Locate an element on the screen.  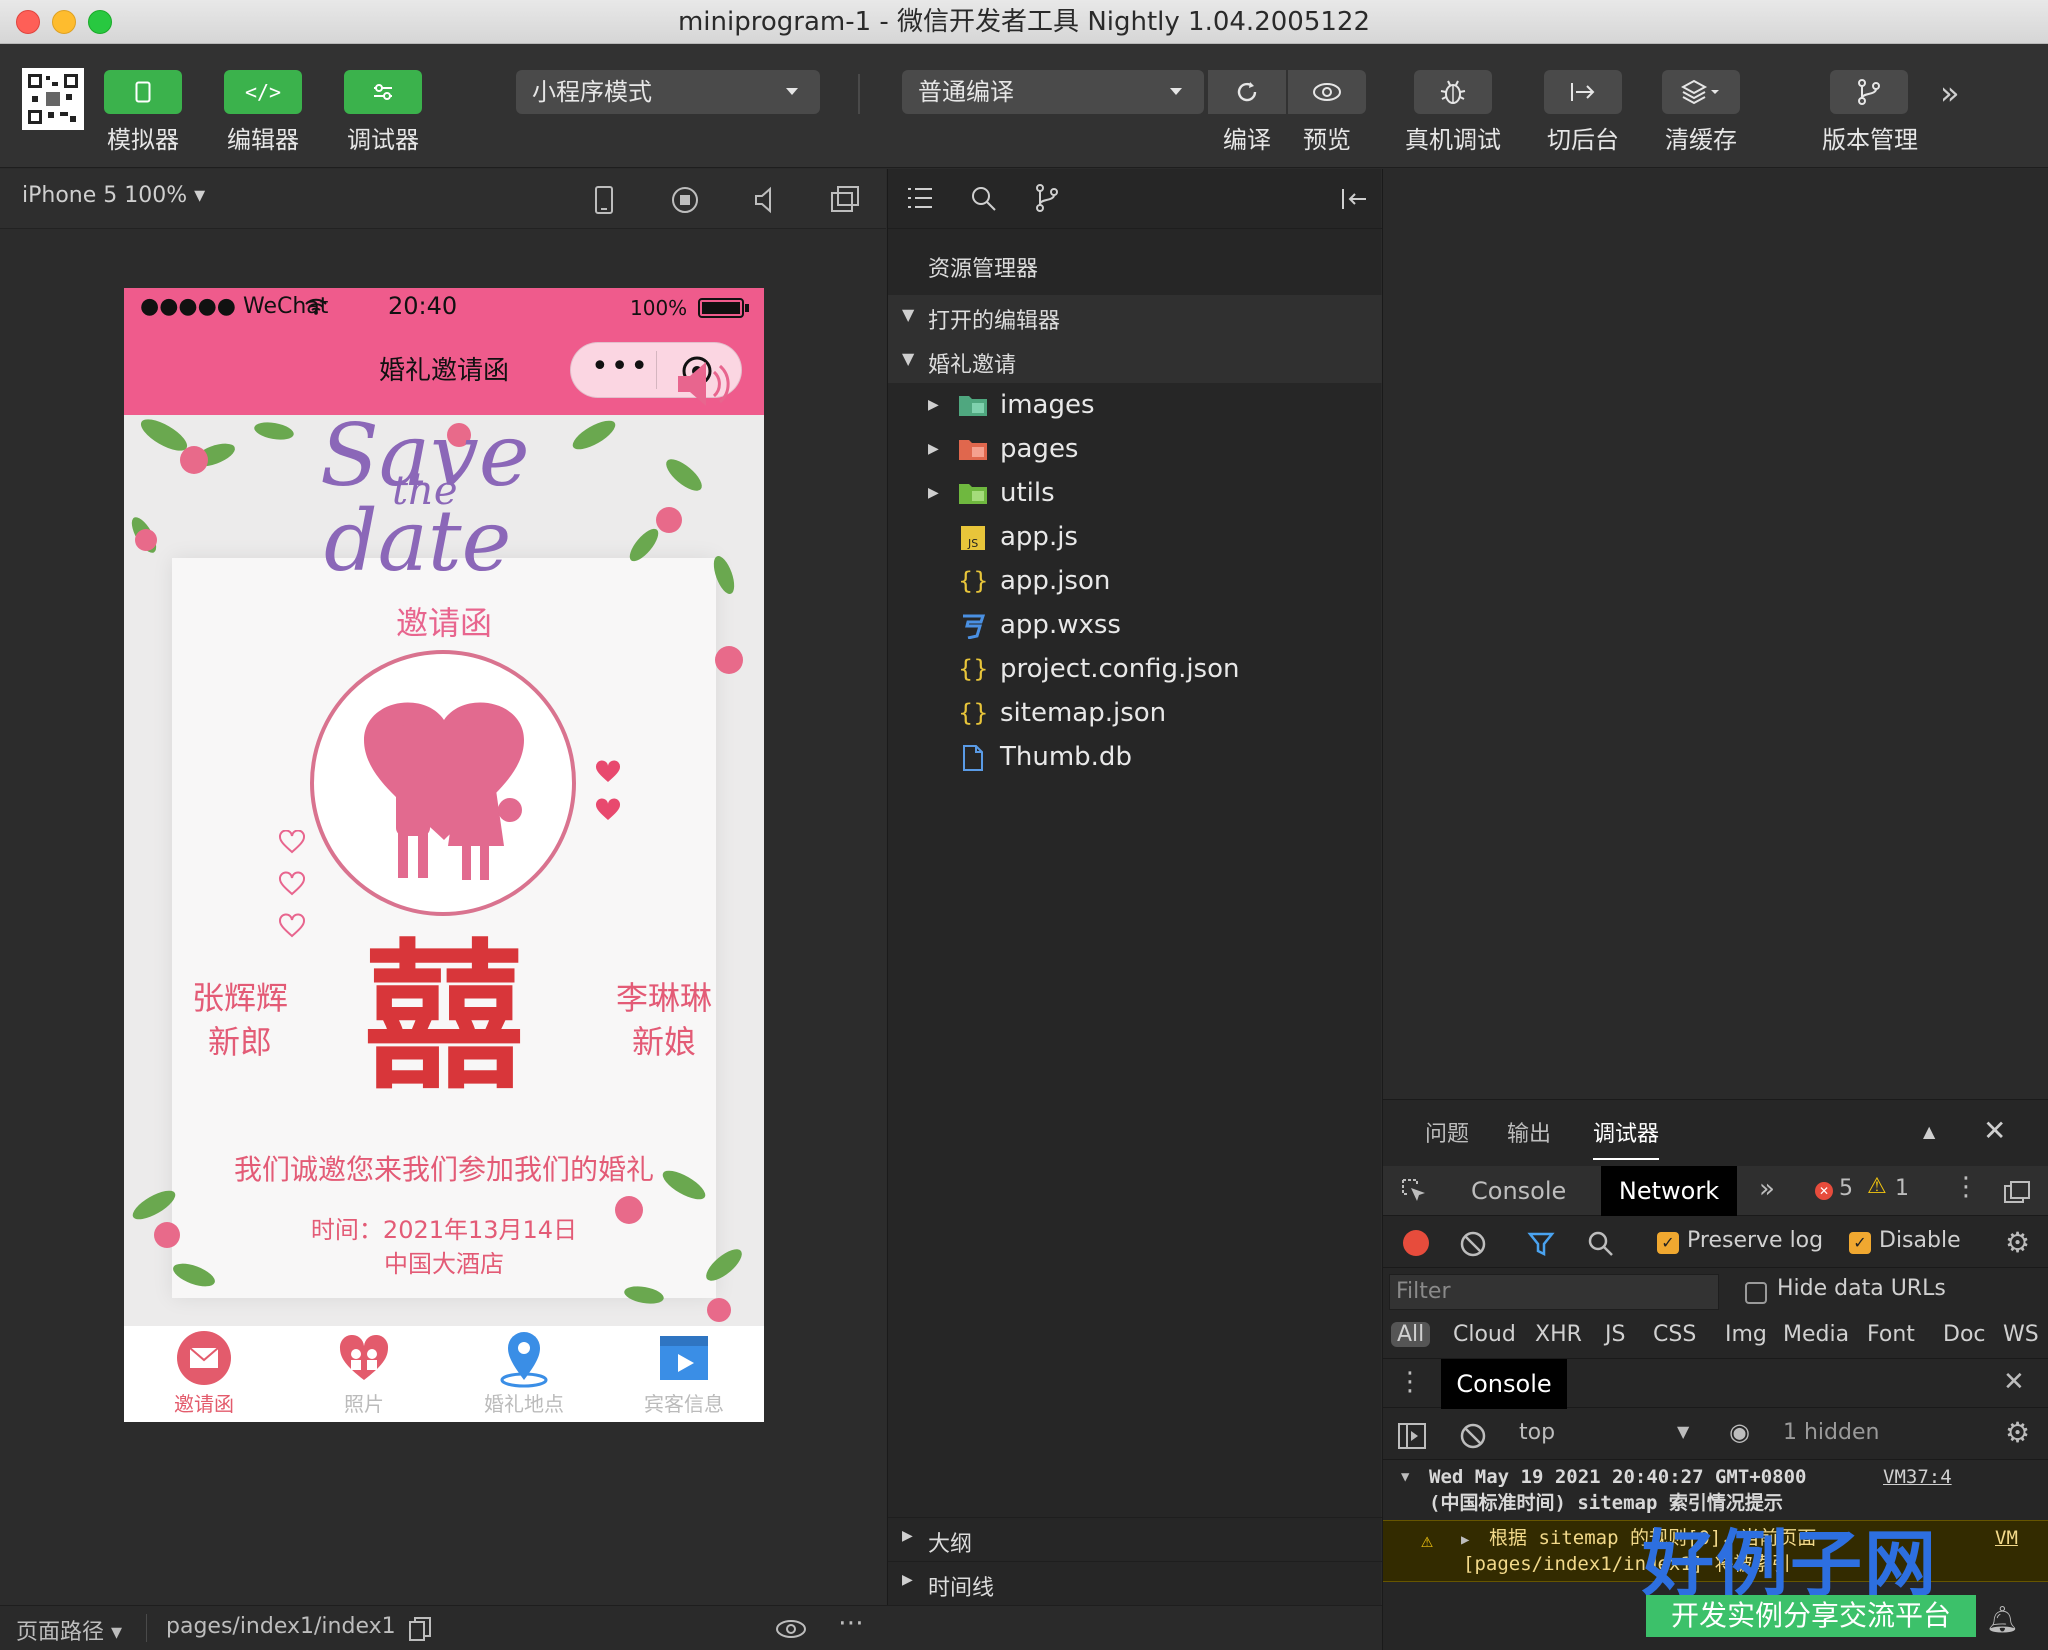
device-rotate-icon is located at coordinates (604, 200).